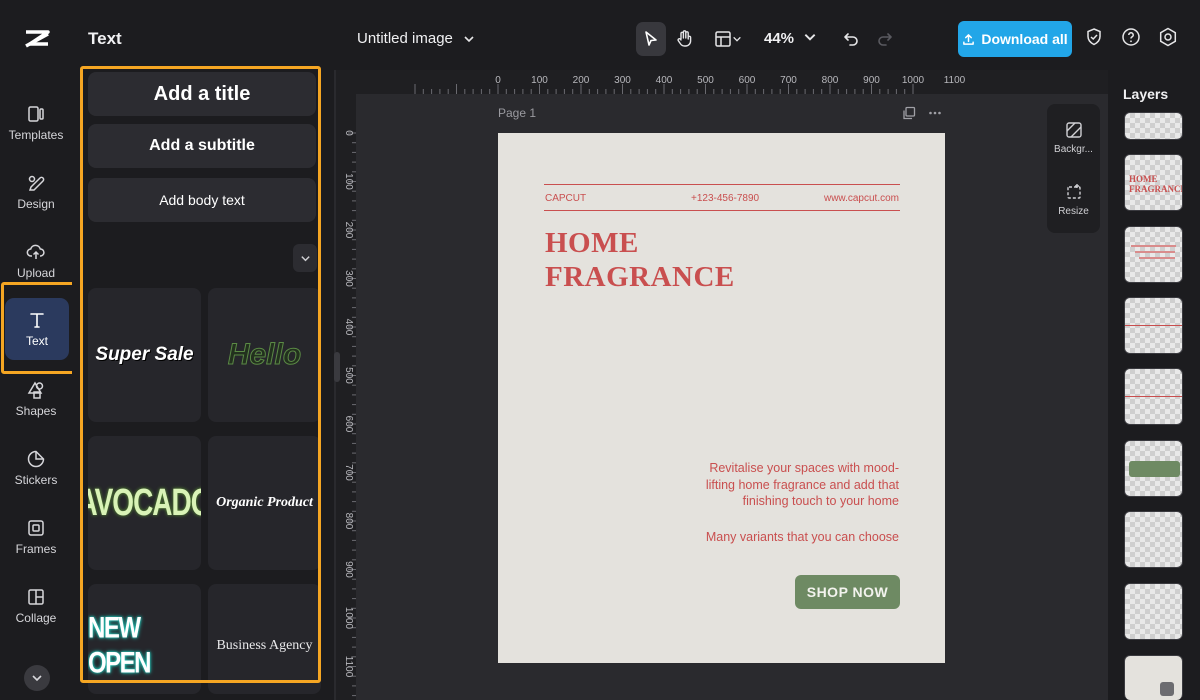  Describe the element at coordinates (690, 84) in the screenshot. I see `ruler-horizontal-ticks: 0 100 200 300 400 500 600 700 800 900 1000 1100` at that location.